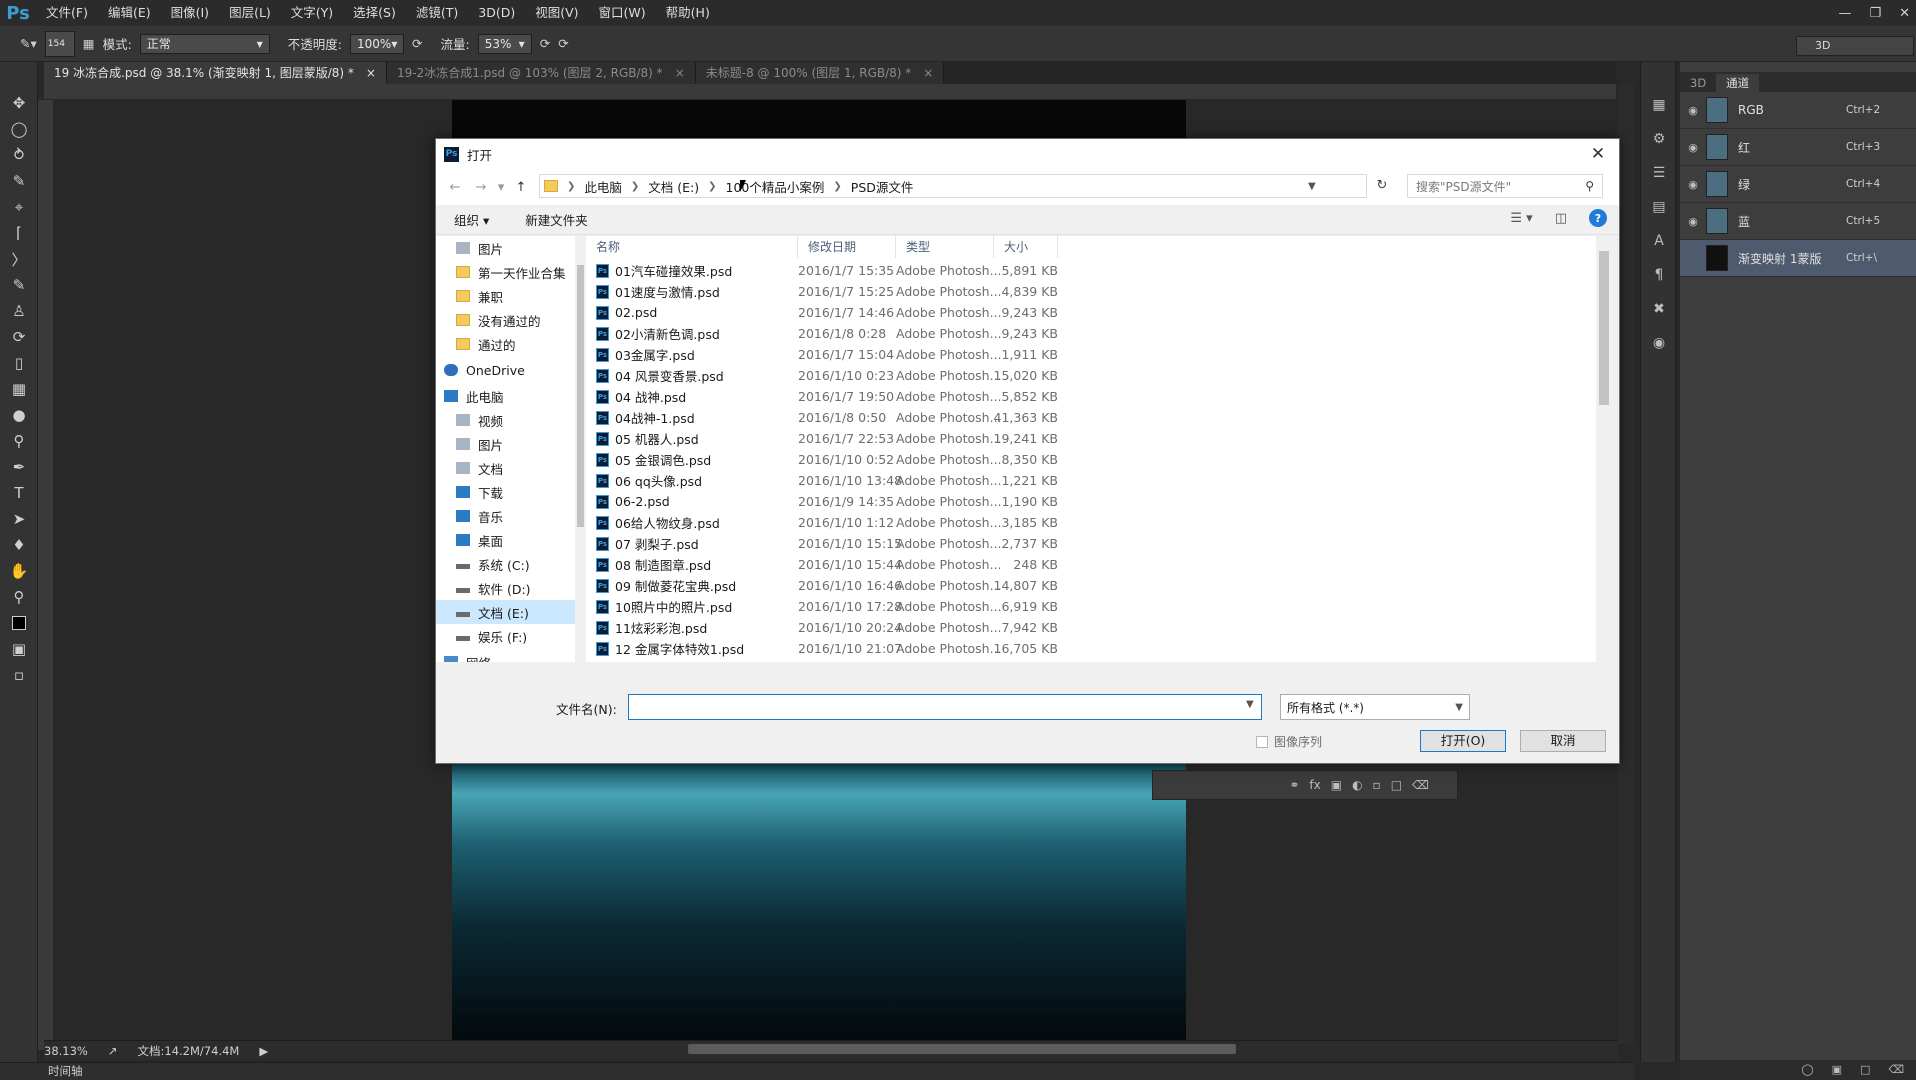 The width and height of the screenshot is (1916, 1080). I want to click on cancel-button: 取消, so click(1563, 741).